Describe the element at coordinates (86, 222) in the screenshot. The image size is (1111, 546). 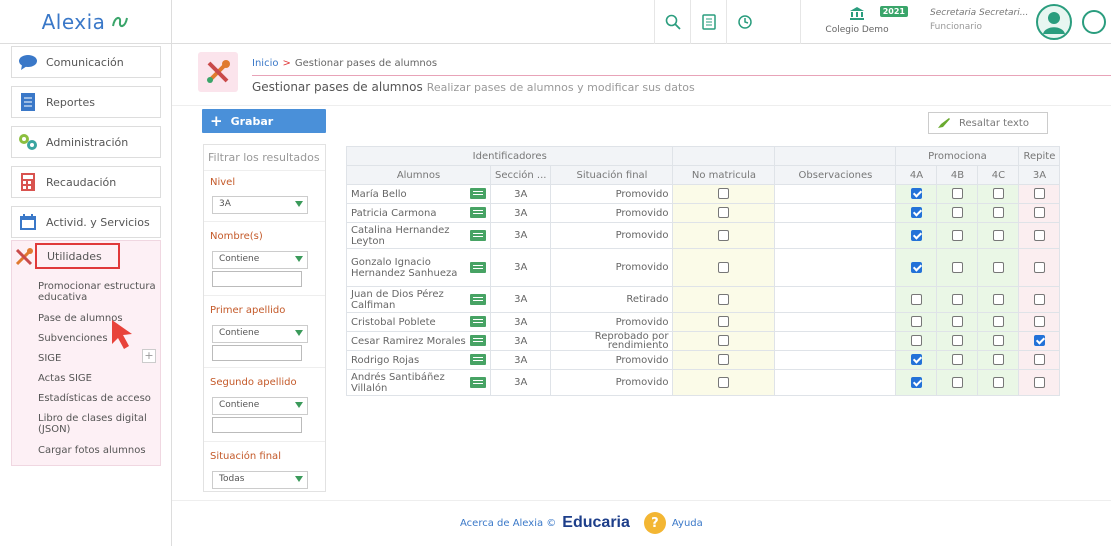
I see `sidebar-item-actividades: Activid. y Servicios` at that location.